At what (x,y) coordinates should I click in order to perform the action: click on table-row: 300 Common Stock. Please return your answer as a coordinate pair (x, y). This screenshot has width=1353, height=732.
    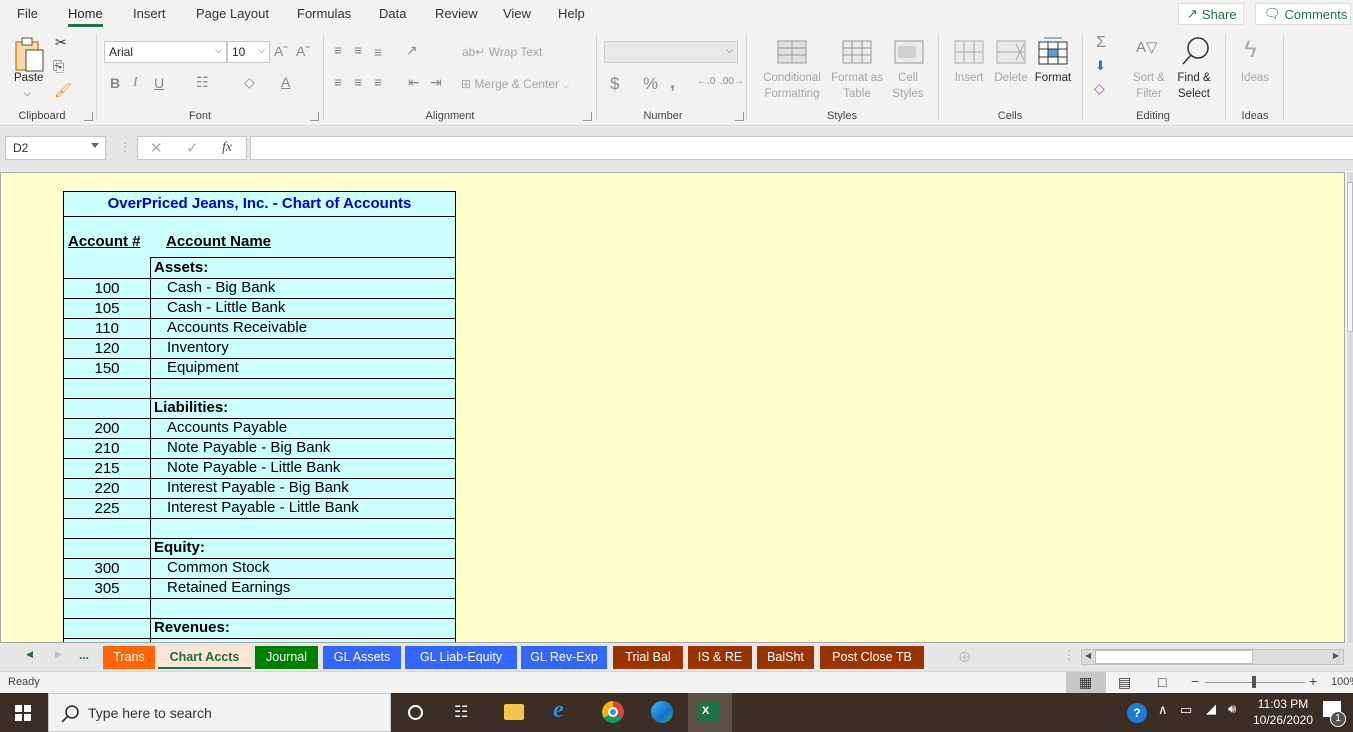
    Looking at the image, I should click on (259, 568).